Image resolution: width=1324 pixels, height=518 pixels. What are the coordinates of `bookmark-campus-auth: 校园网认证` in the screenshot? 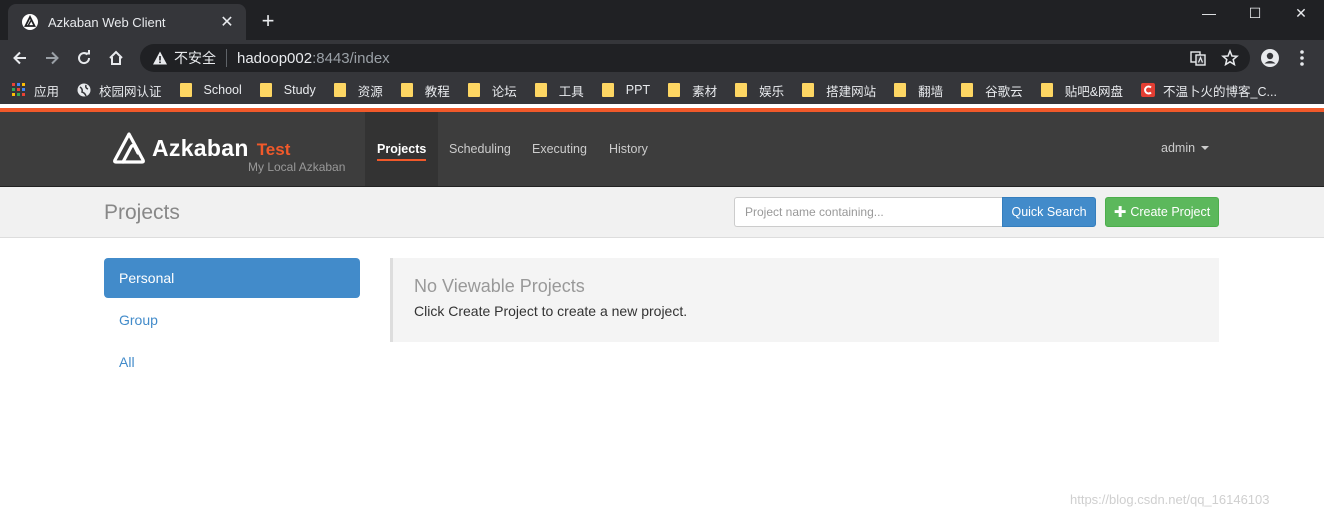 It's located at (119, 90).